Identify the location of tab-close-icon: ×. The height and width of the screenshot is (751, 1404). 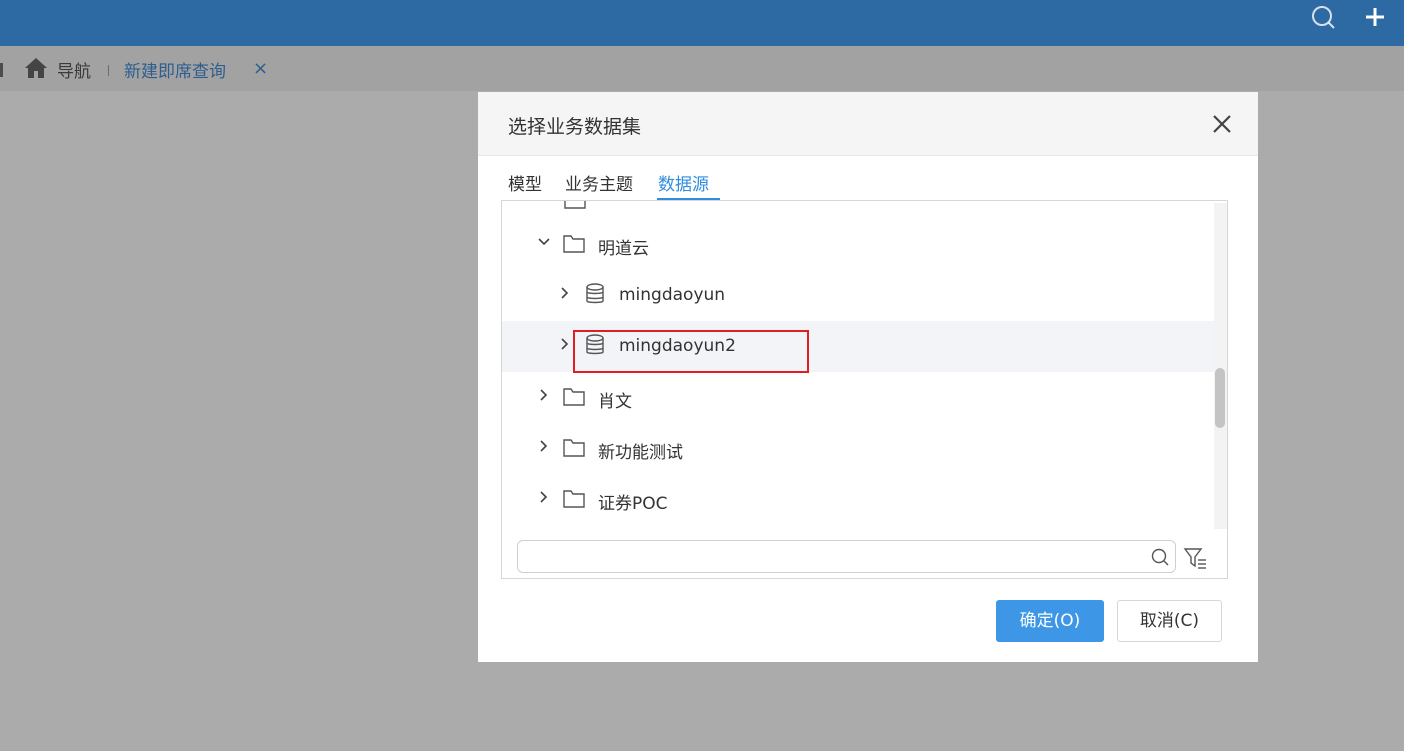
(260, 69).